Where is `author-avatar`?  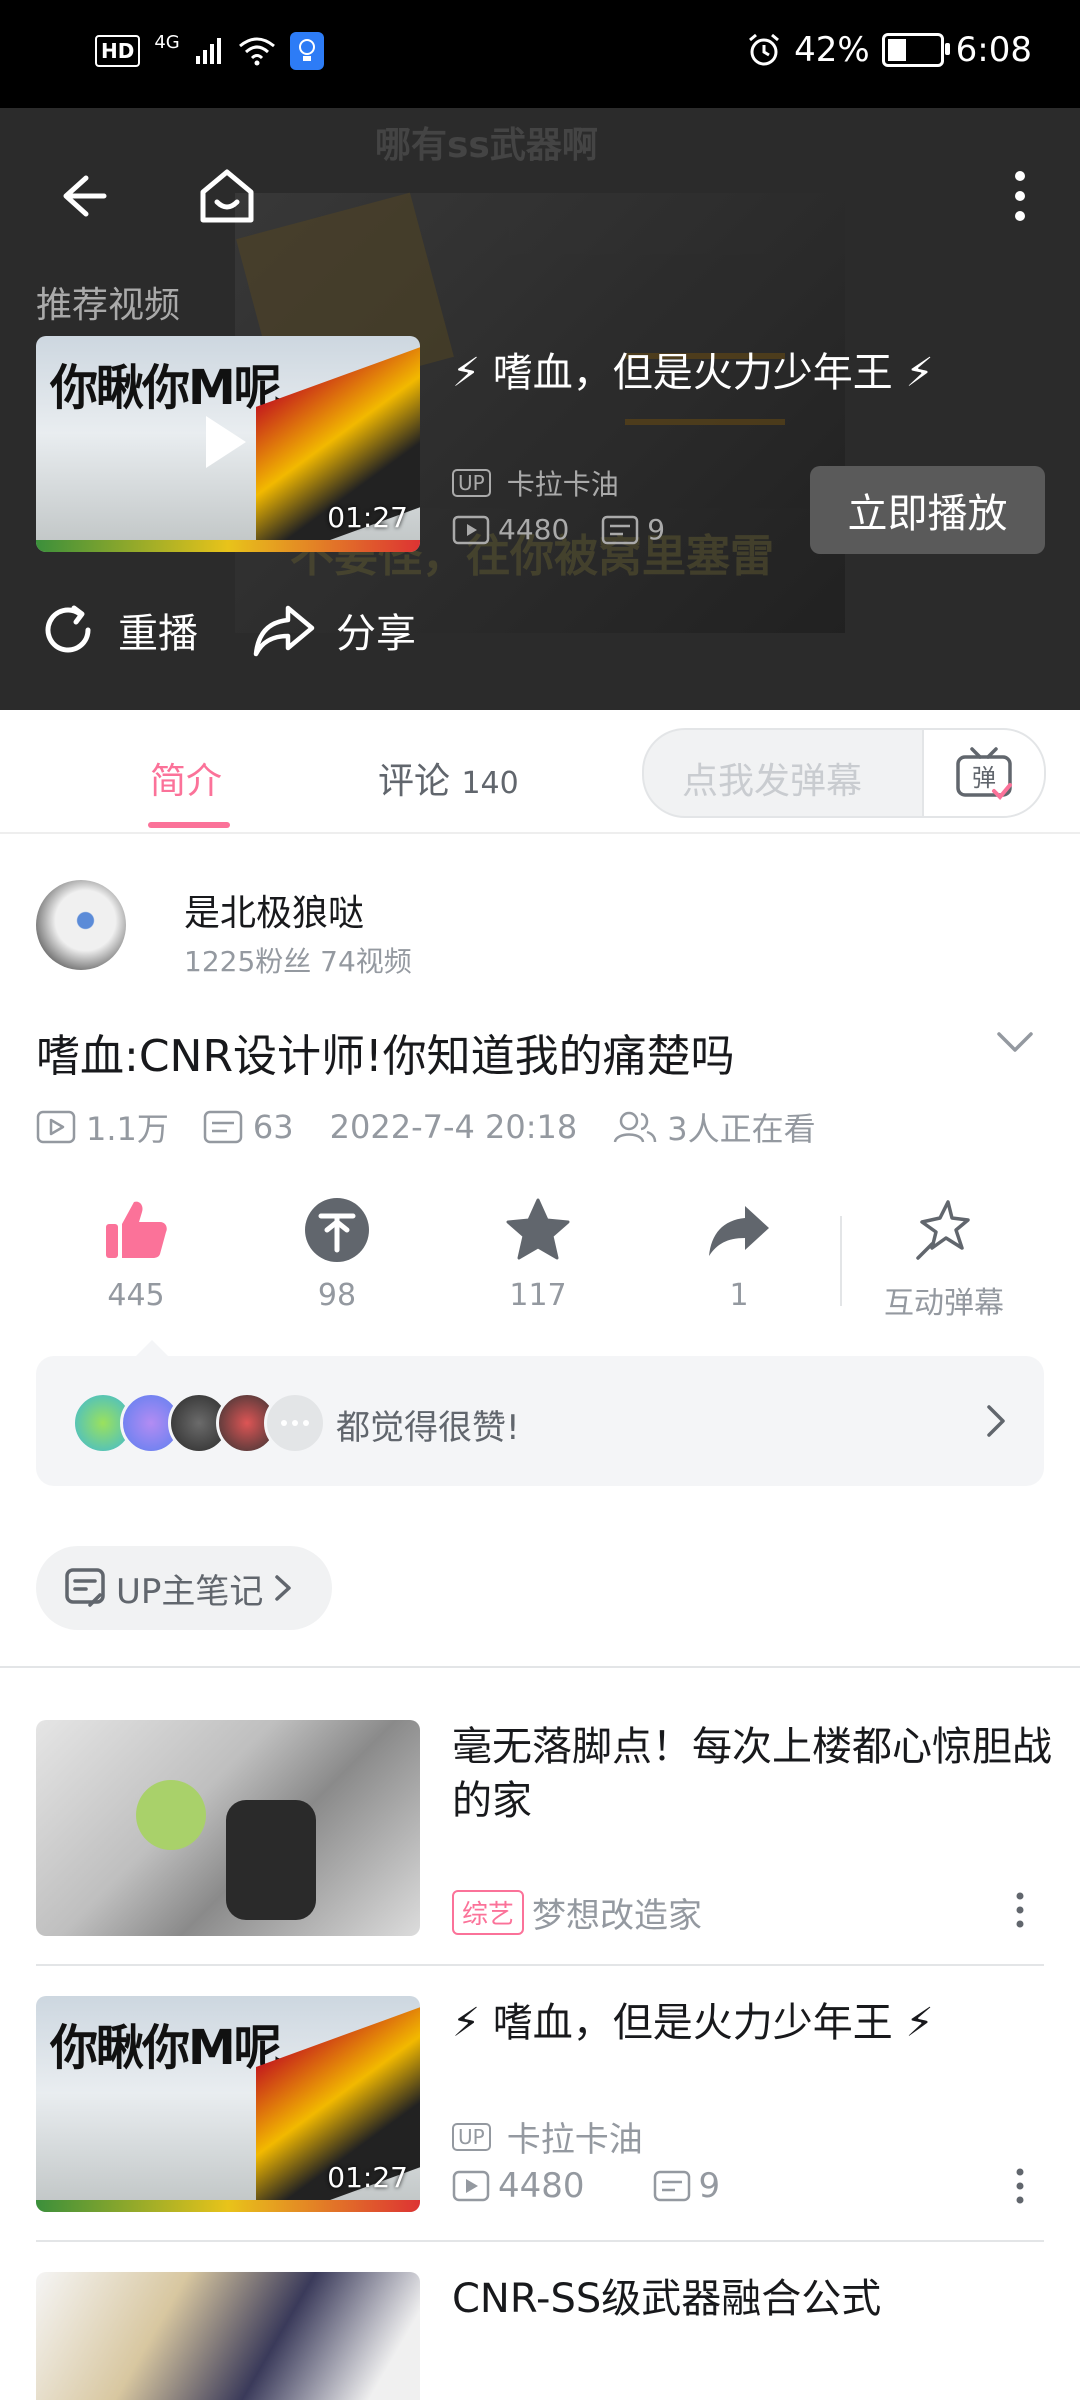 author-avatar is located at coordinates (81, 925).